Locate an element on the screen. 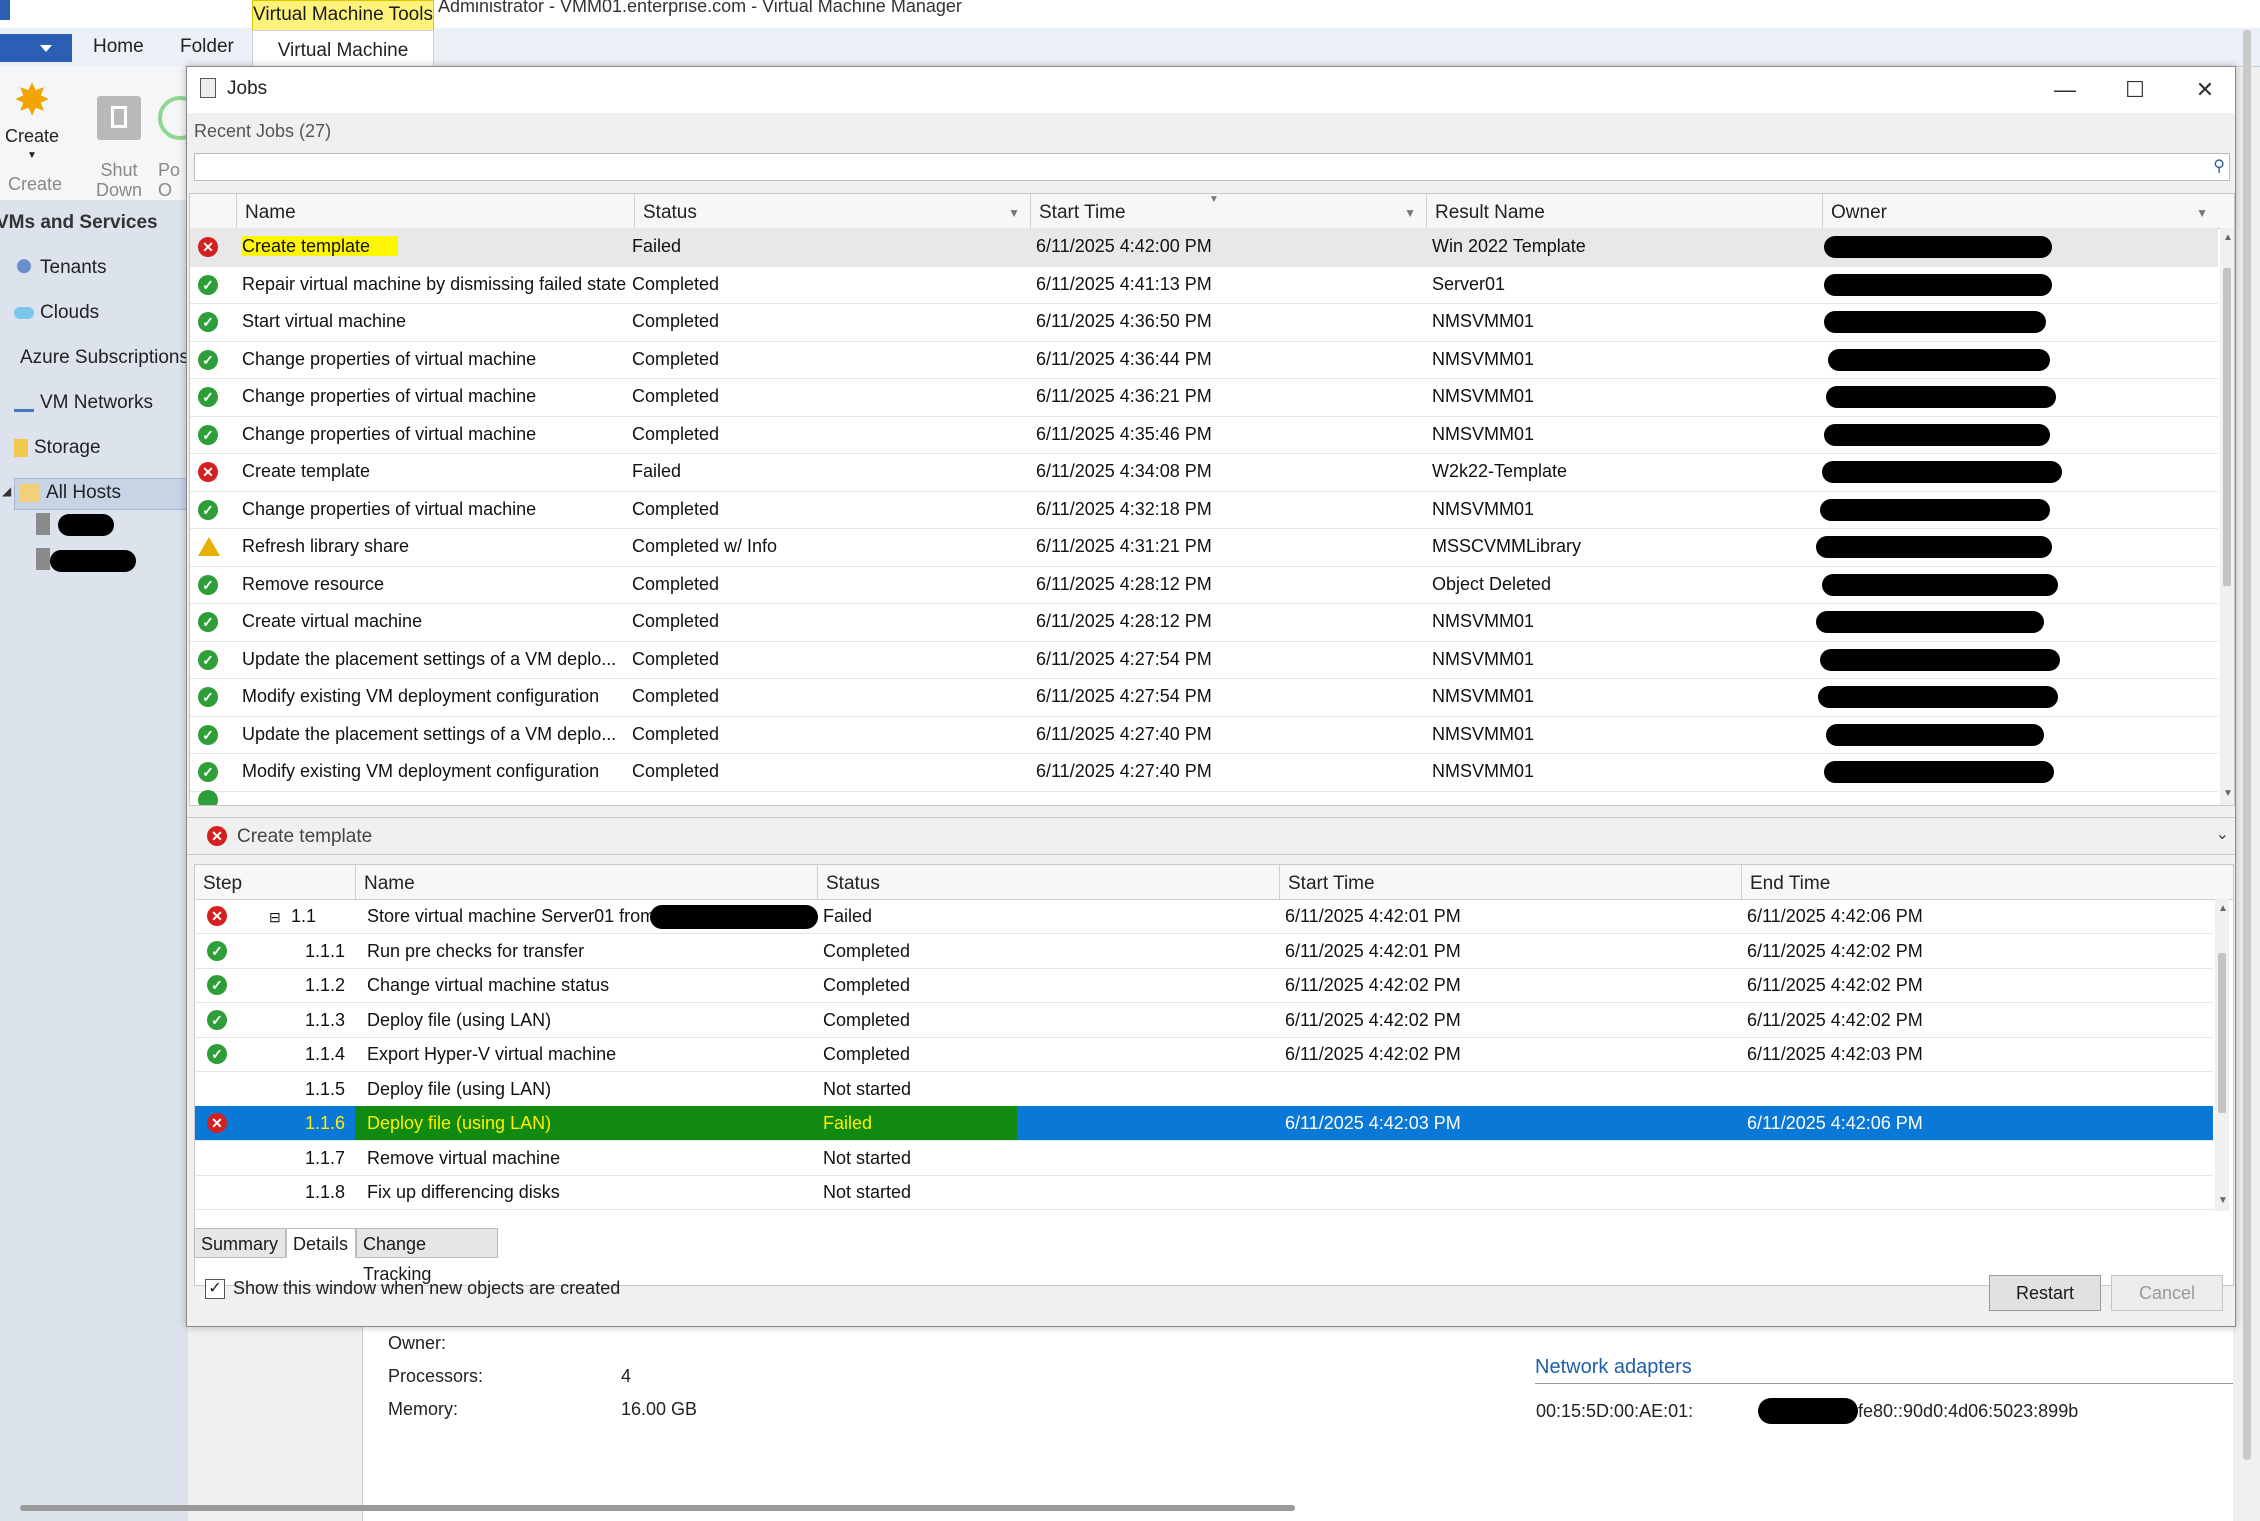  column-header-end-time: End Time is located at coordinates (1987, 882).